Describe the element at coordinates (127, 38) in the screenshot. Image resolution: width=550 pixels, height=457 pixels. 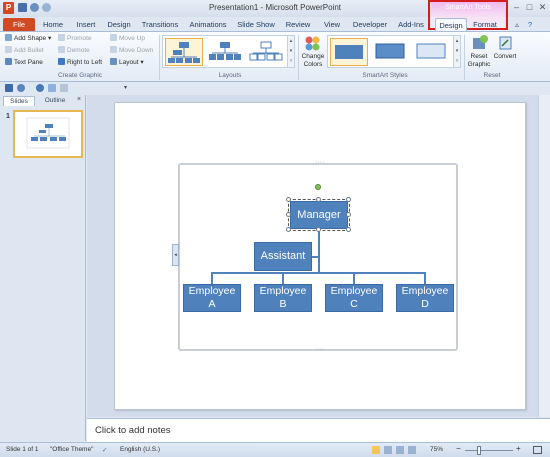
I see `move-up-button: Move Up` at that location.